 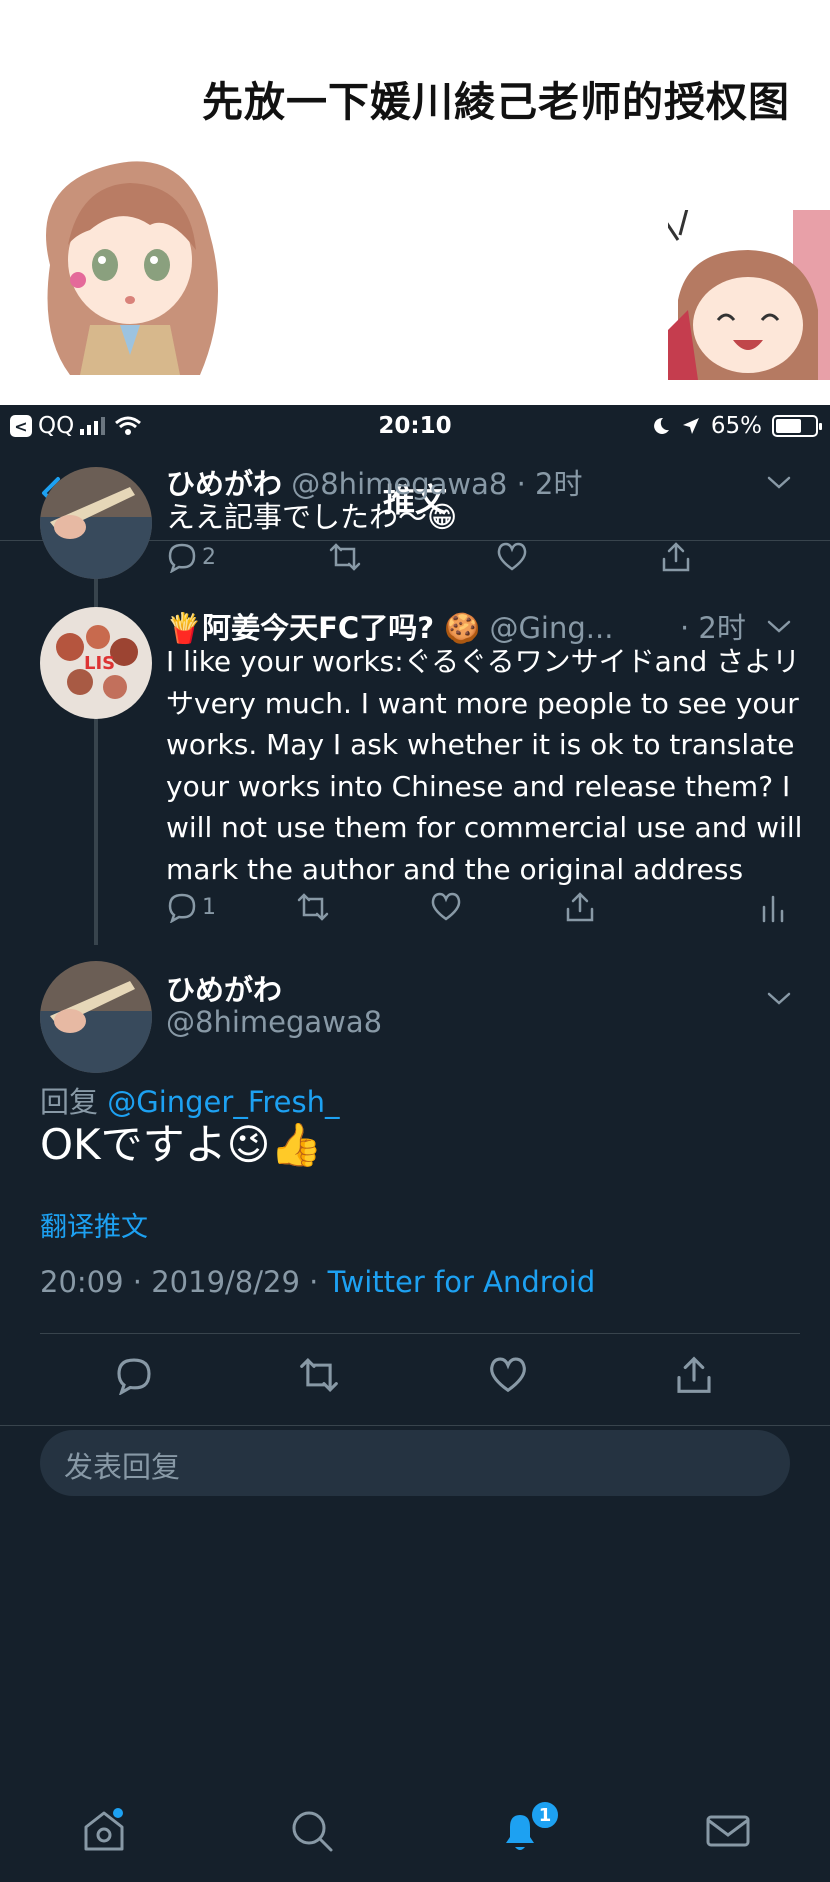 I want to click on main-tweet-actions, so click(x=415, y=1377).